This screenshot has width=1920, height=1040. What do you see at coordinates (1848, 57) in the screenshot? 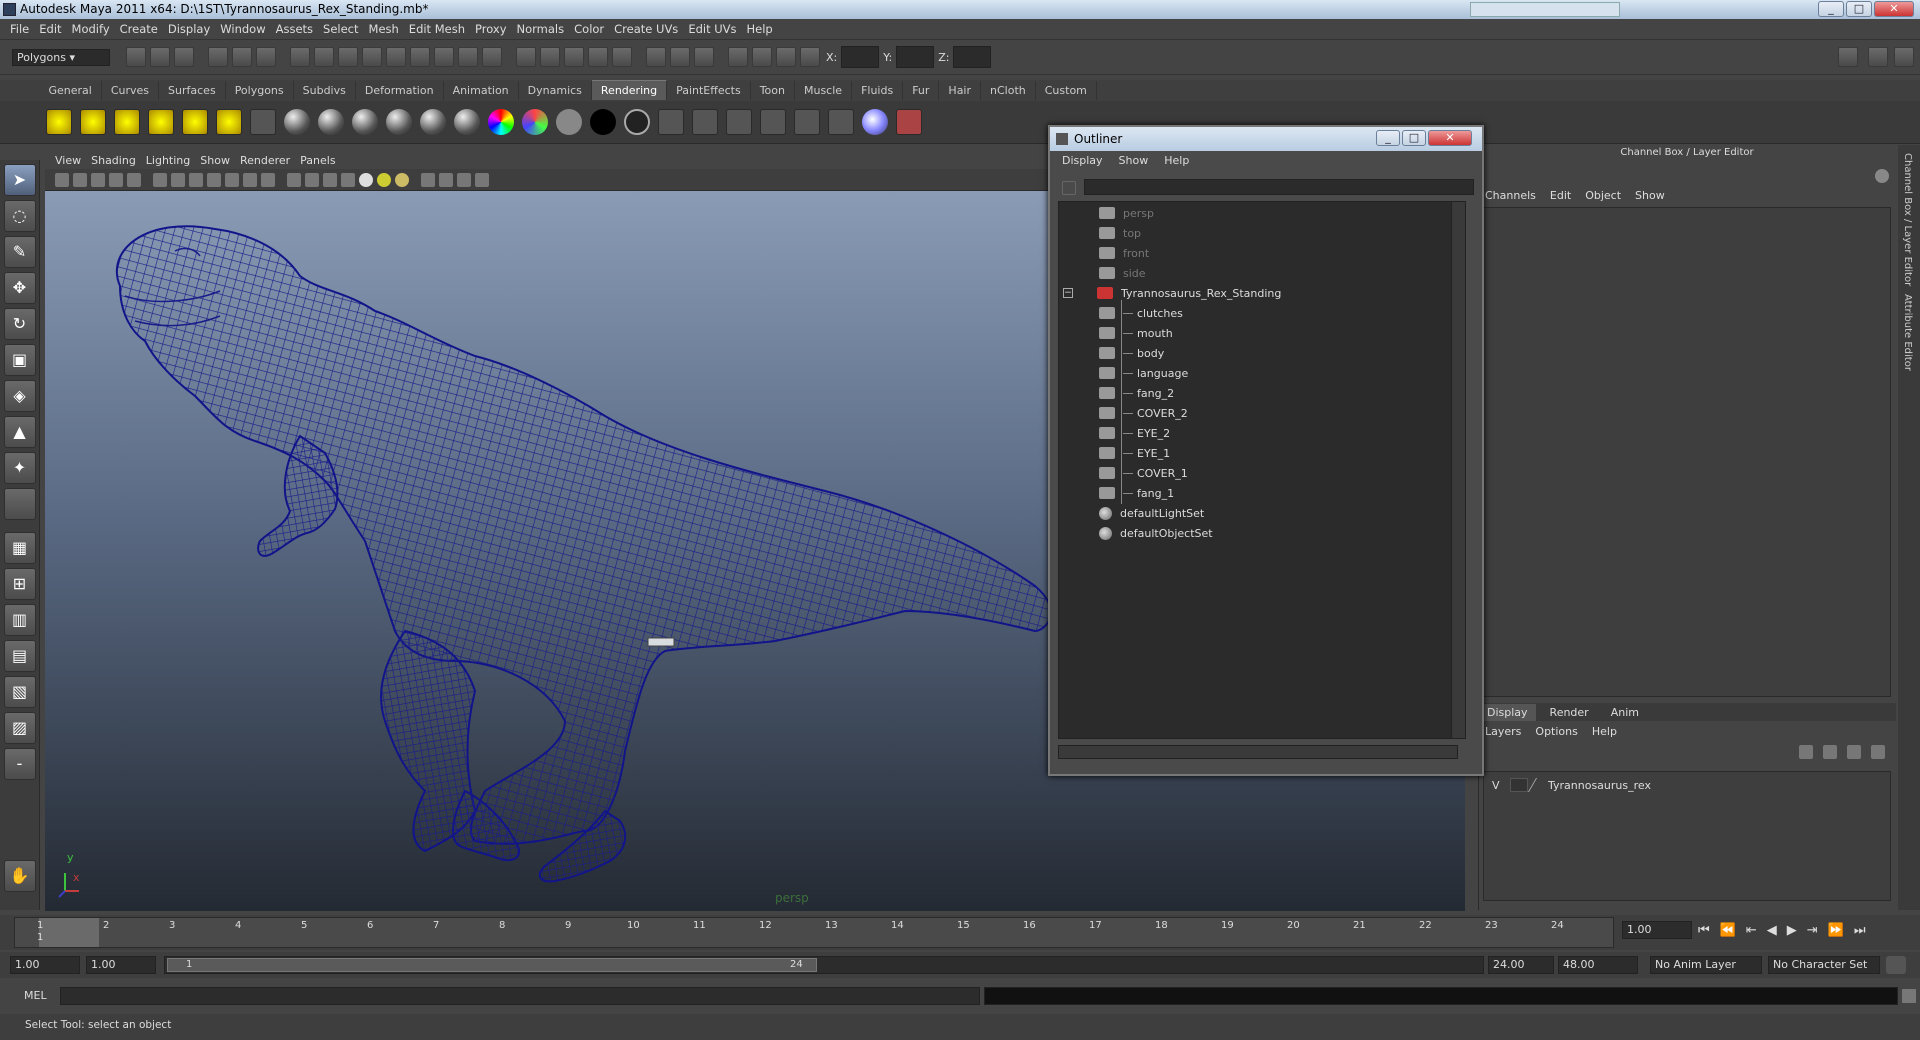
I see `modeling-toolkit-icon` at bounding box center [1848, 57].